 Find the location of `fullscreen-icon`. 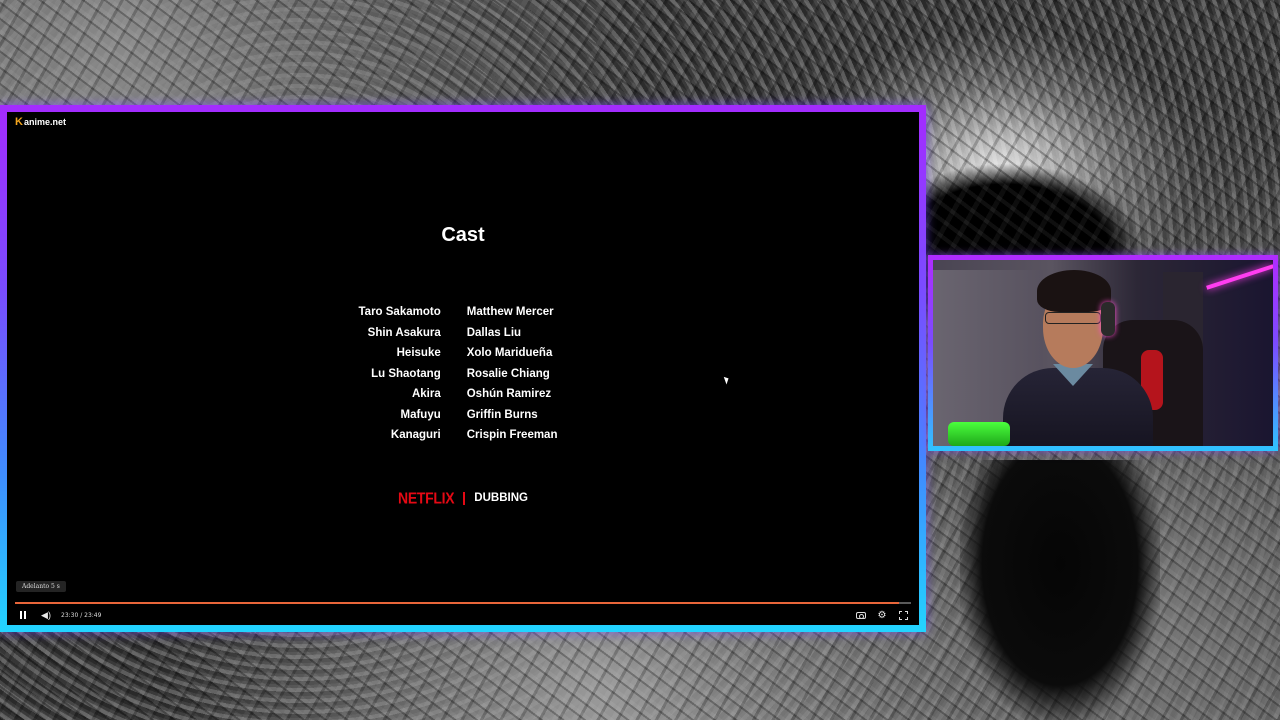

fullscreen-icon is located at coordinates (903, 615).